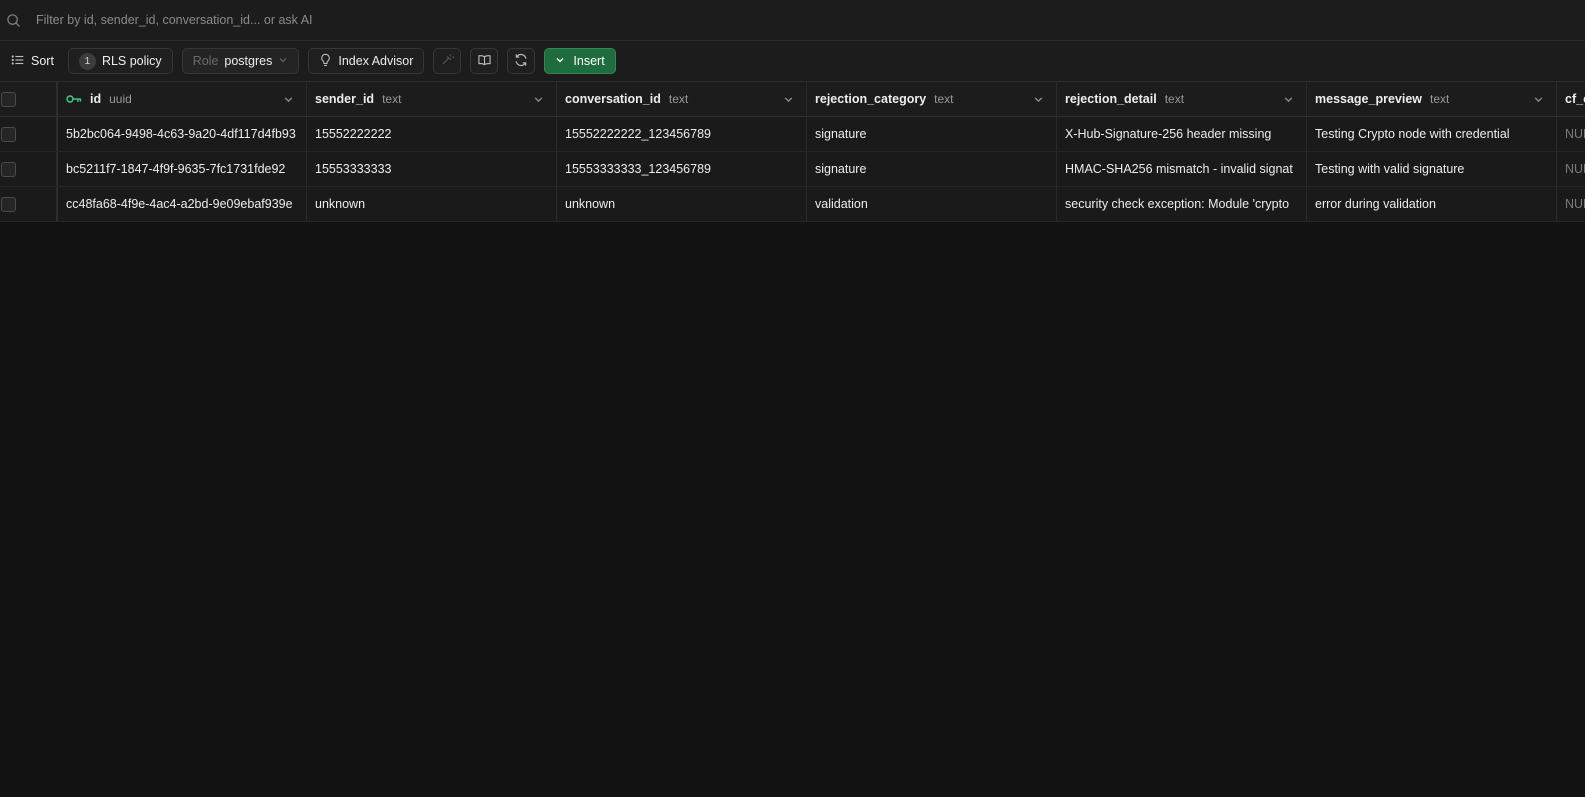 Image resolution: width=1585 pixels, height=797 pixels. Describe the element at coordinates (96, 99) in the screenshot. I see `column-name: id` at that location.